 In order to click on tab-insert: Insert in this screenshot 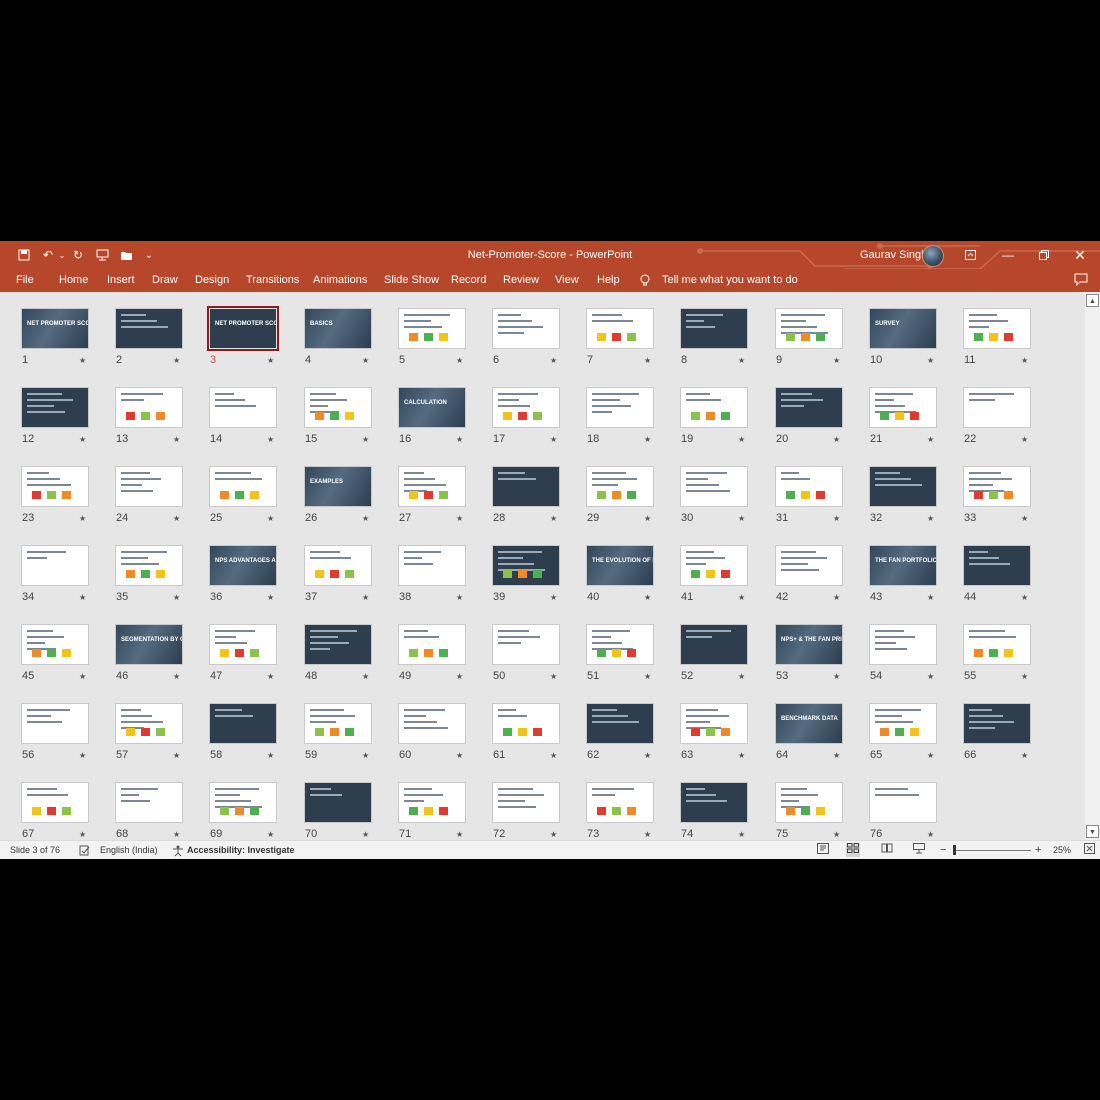, I will do `click(121, 280)`.